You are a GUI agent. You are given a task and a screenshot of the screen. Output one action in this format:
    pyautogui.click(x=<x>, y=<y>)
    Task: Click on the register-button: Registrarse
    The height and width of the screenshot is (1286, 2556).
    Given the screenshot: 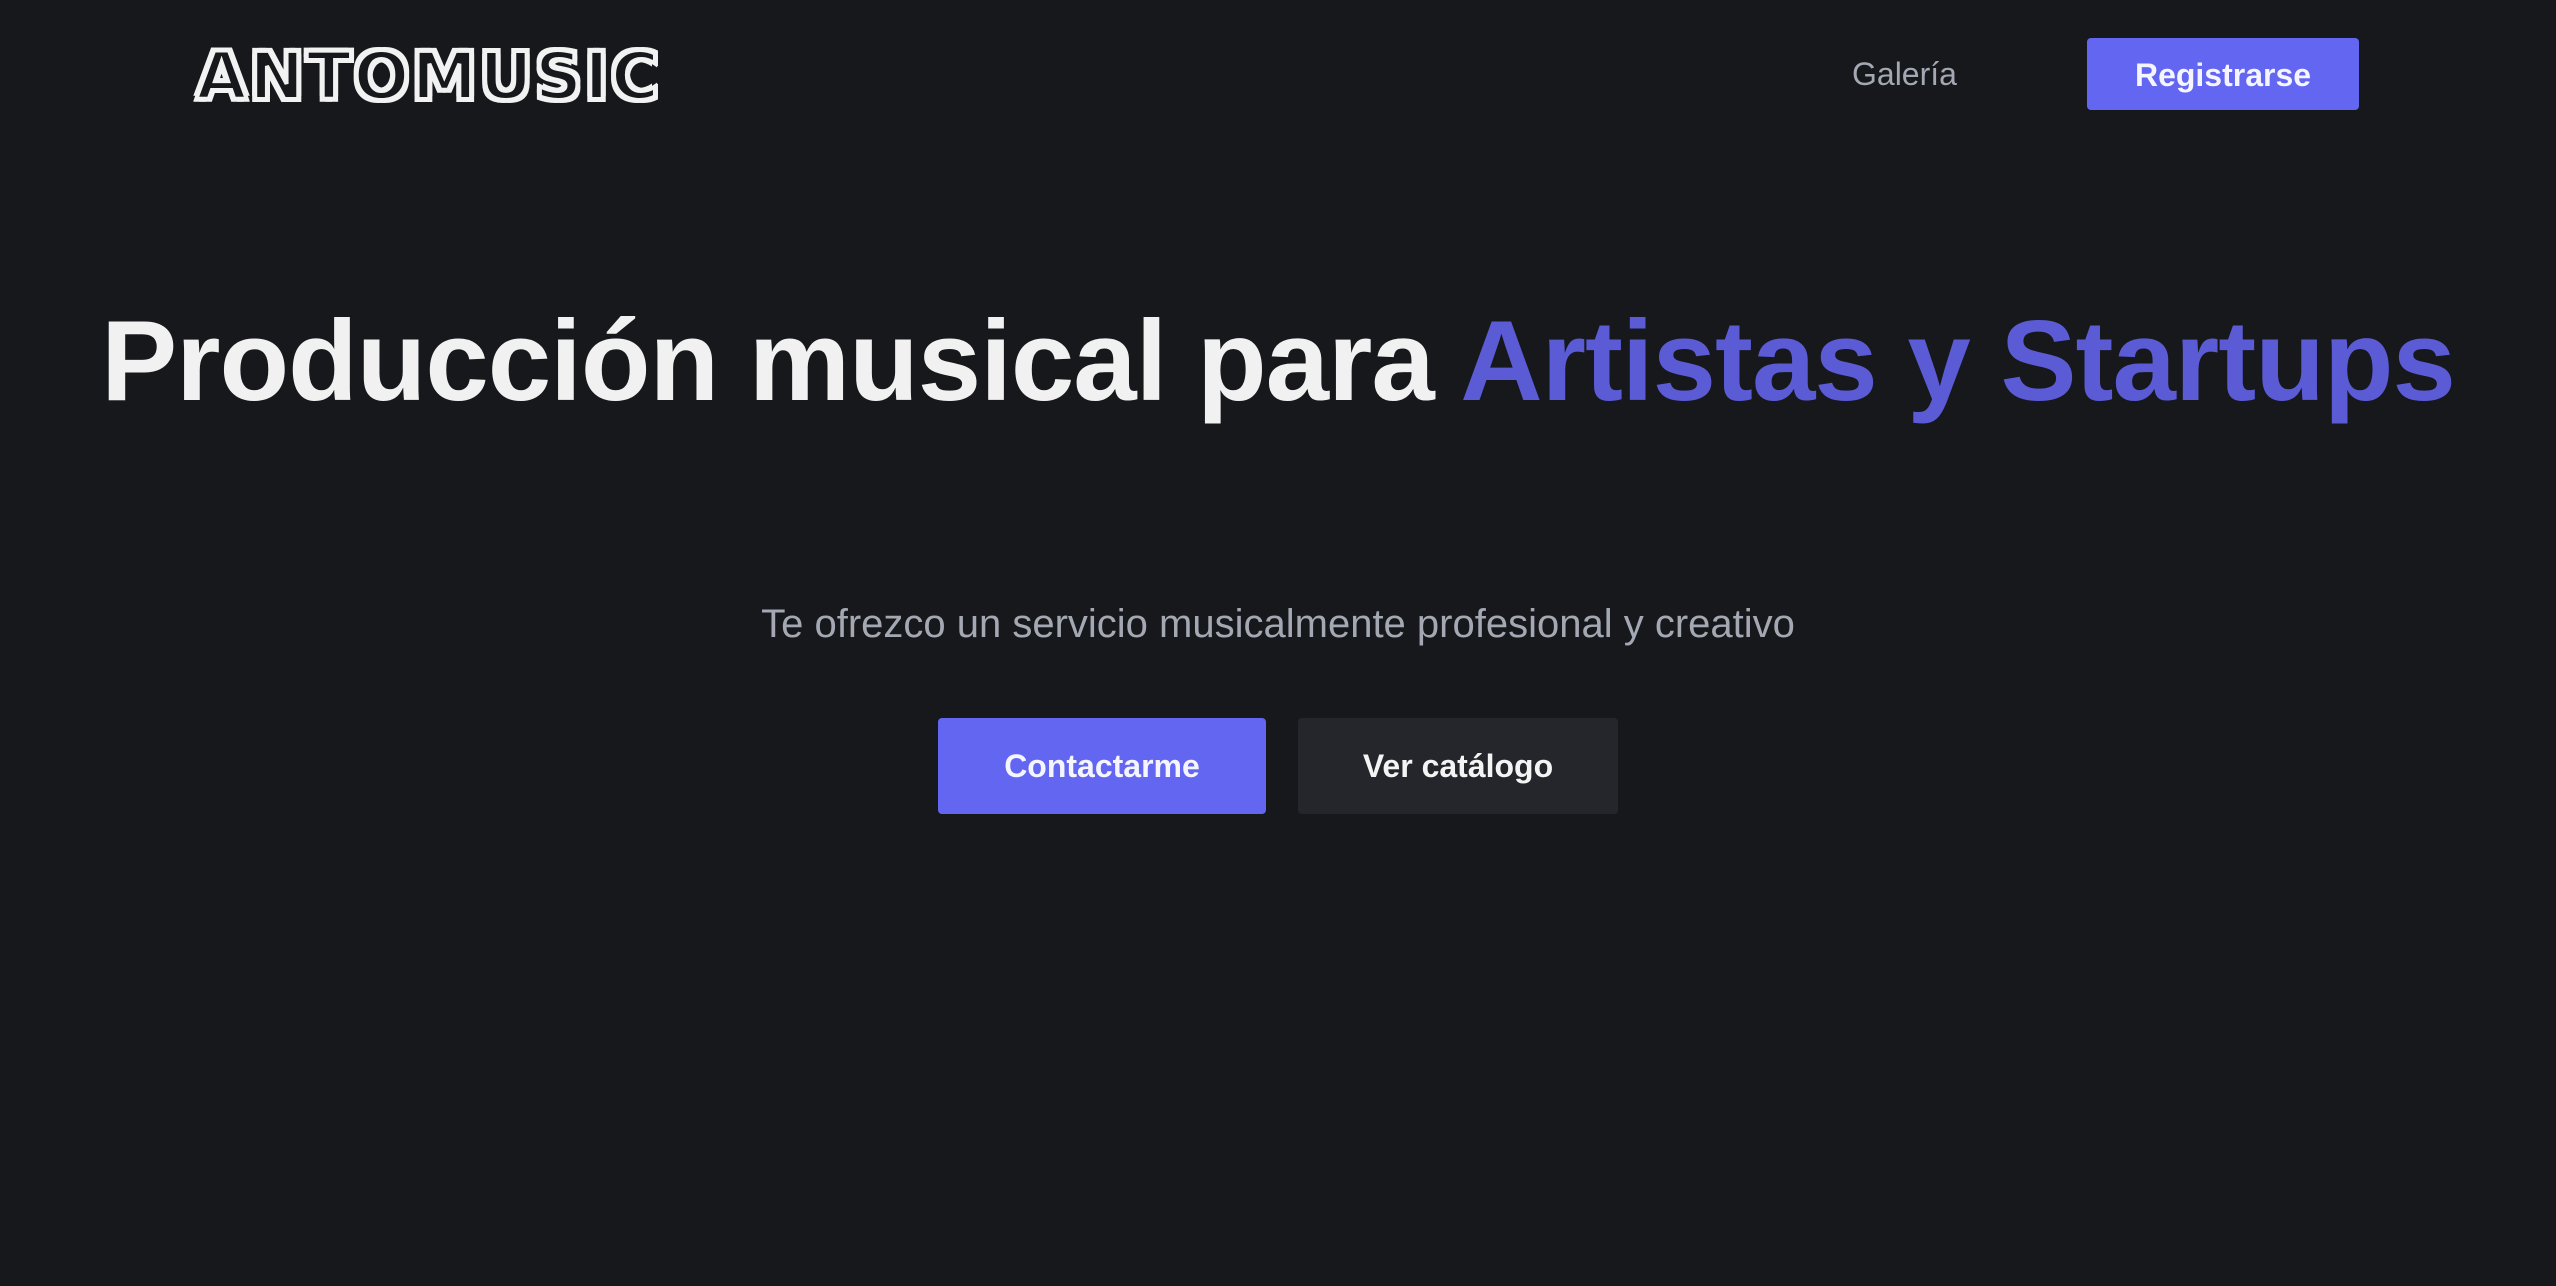 What is the action you would take?
    pyautogui.click(x=2223, y=74)
    